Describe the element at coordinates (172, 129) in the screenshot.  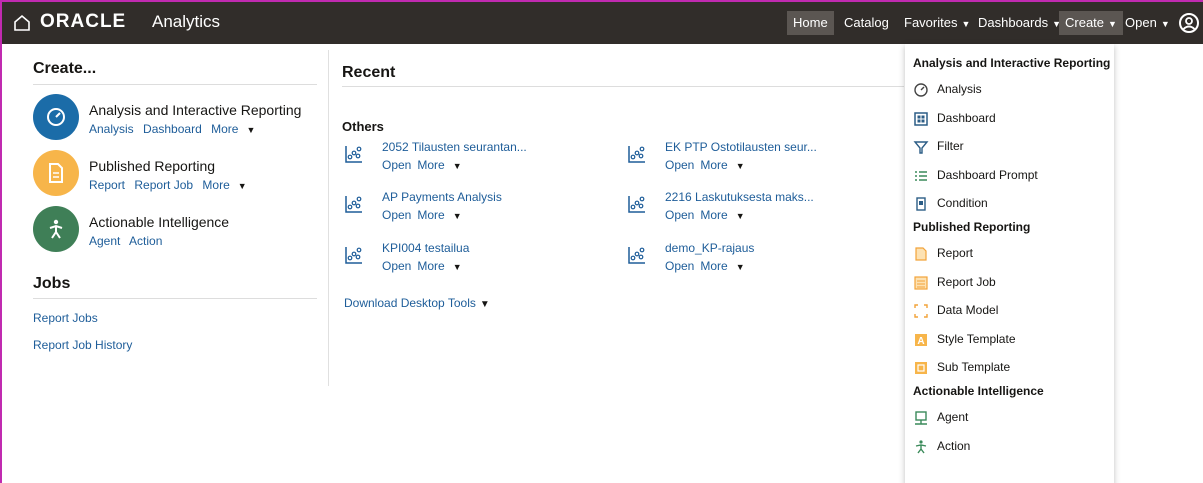
I see `create-dashboard-link: Dashboard` at that location.